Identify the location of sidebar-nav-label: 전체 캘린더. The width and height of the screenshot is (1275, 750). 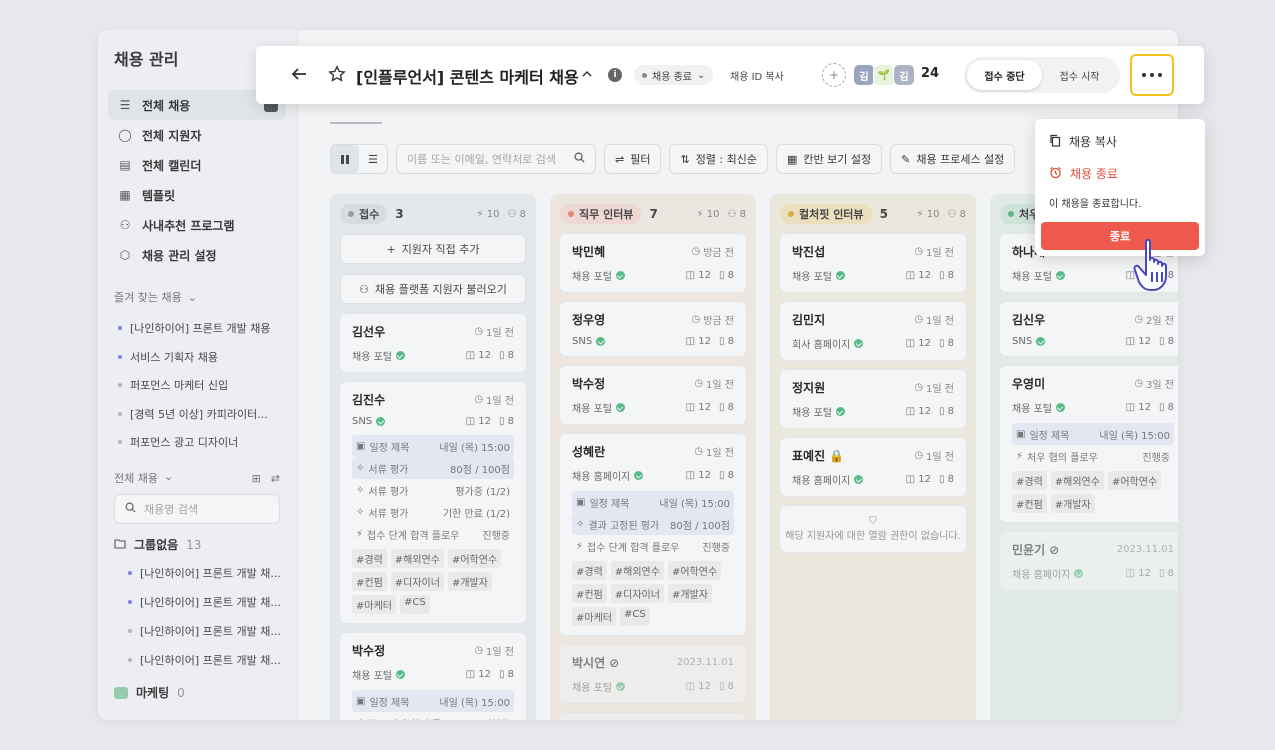
(172, 165).